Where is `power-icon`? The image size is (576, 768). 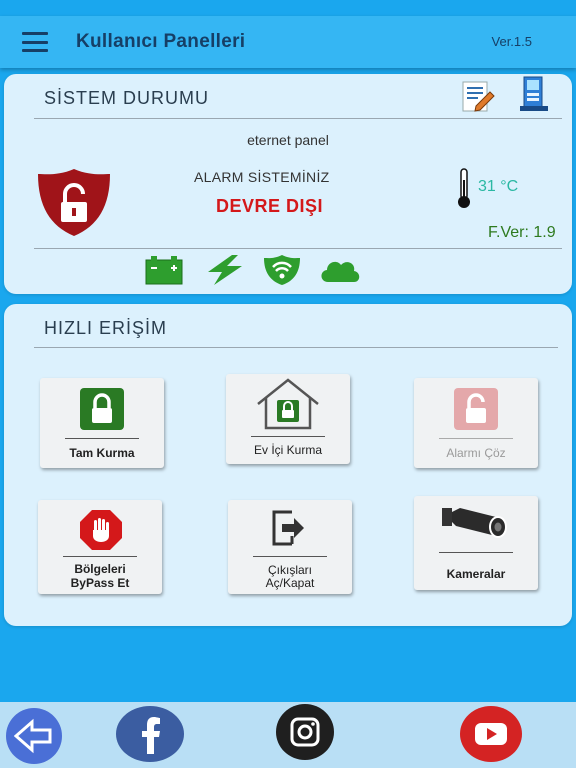
power-icon is located at coordinates (225, 270).